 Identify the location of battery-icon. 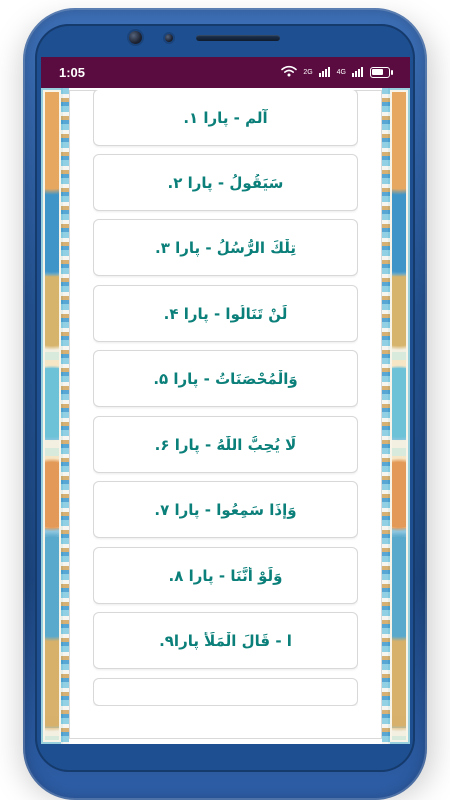
(381, 72).